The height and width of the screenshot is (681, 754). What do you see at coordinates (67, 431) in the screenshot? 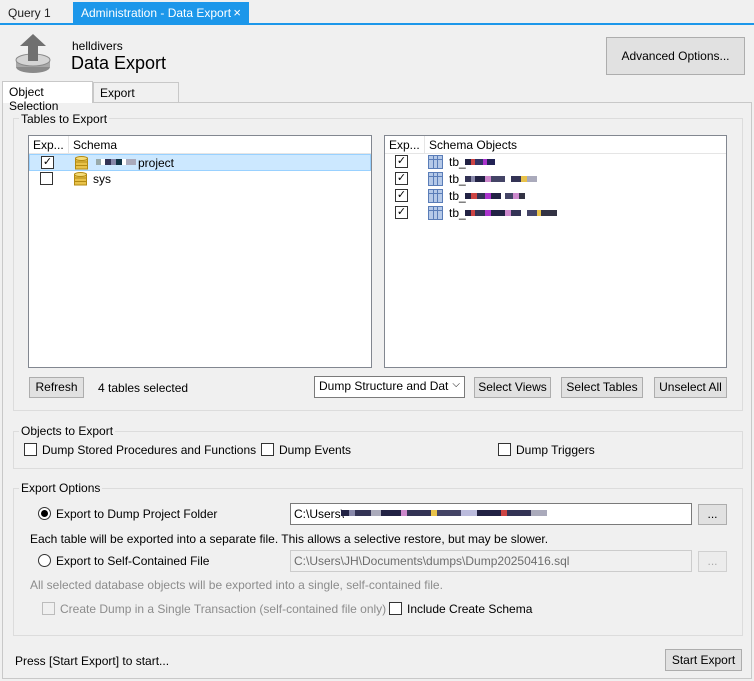
I see `objects-to-export-label: Objects to Export` at bounding box center [67, 431].